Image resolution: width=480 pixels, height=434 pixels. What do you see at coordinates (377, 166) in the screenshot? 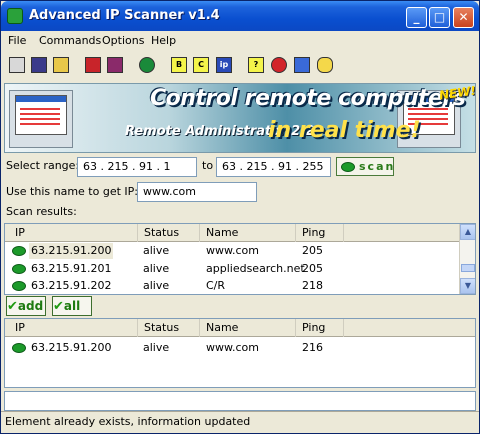
I see `scan-button-label: scan` at bounding box center [377, 166].